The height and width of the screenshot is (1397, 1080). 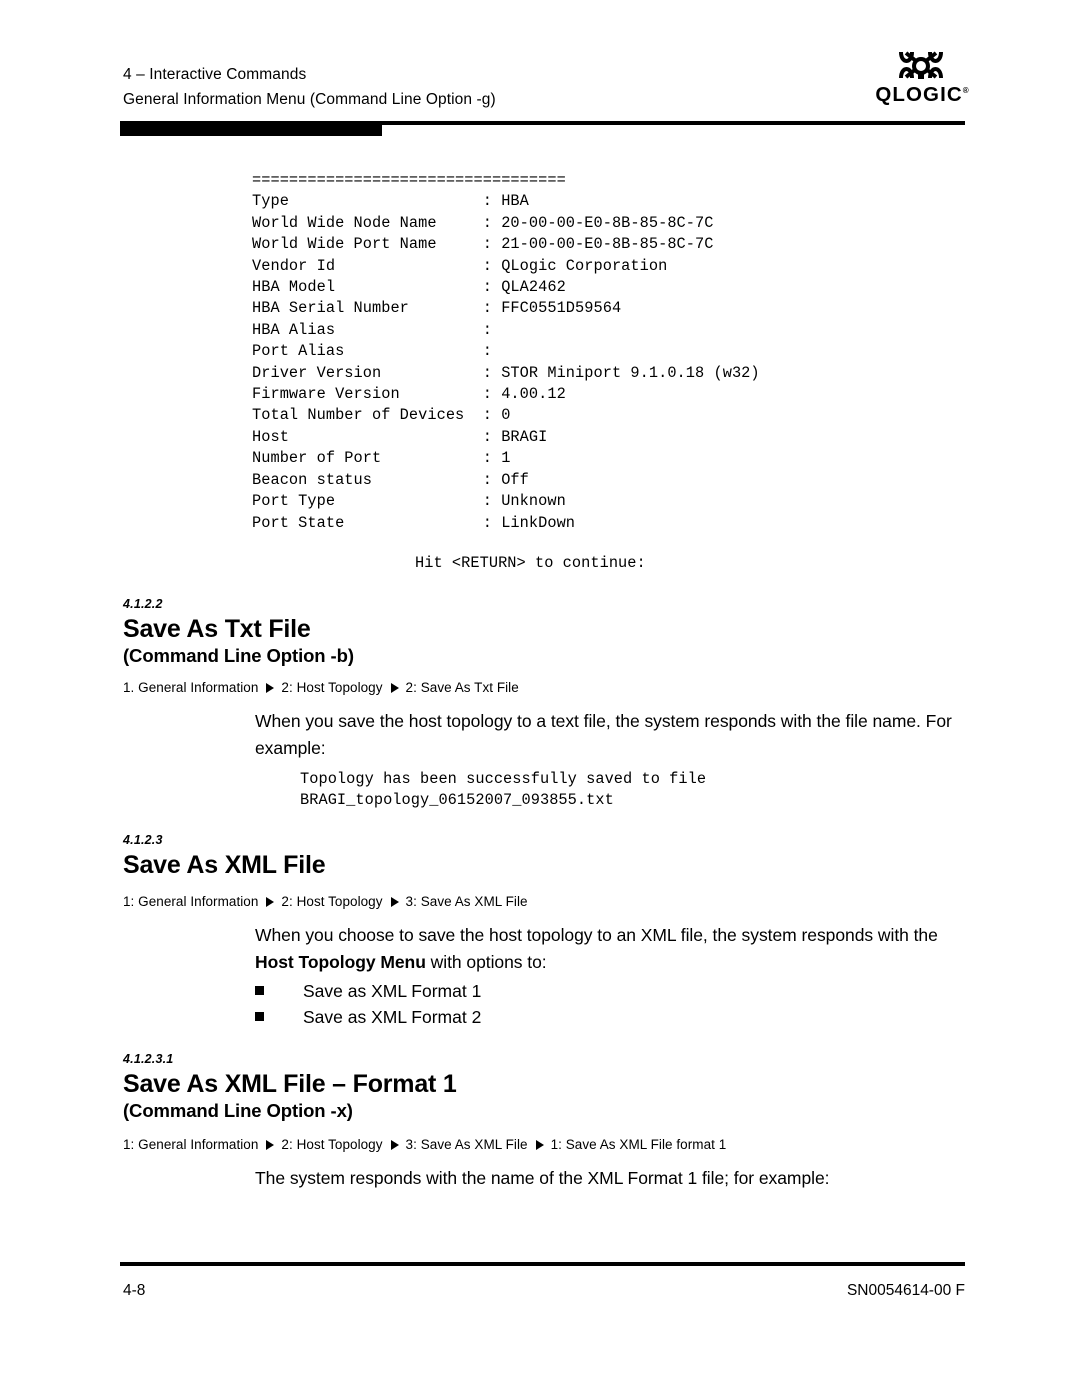 I want to click on qlogic-logo: QLOGIC®, so click(x=922, y=81).